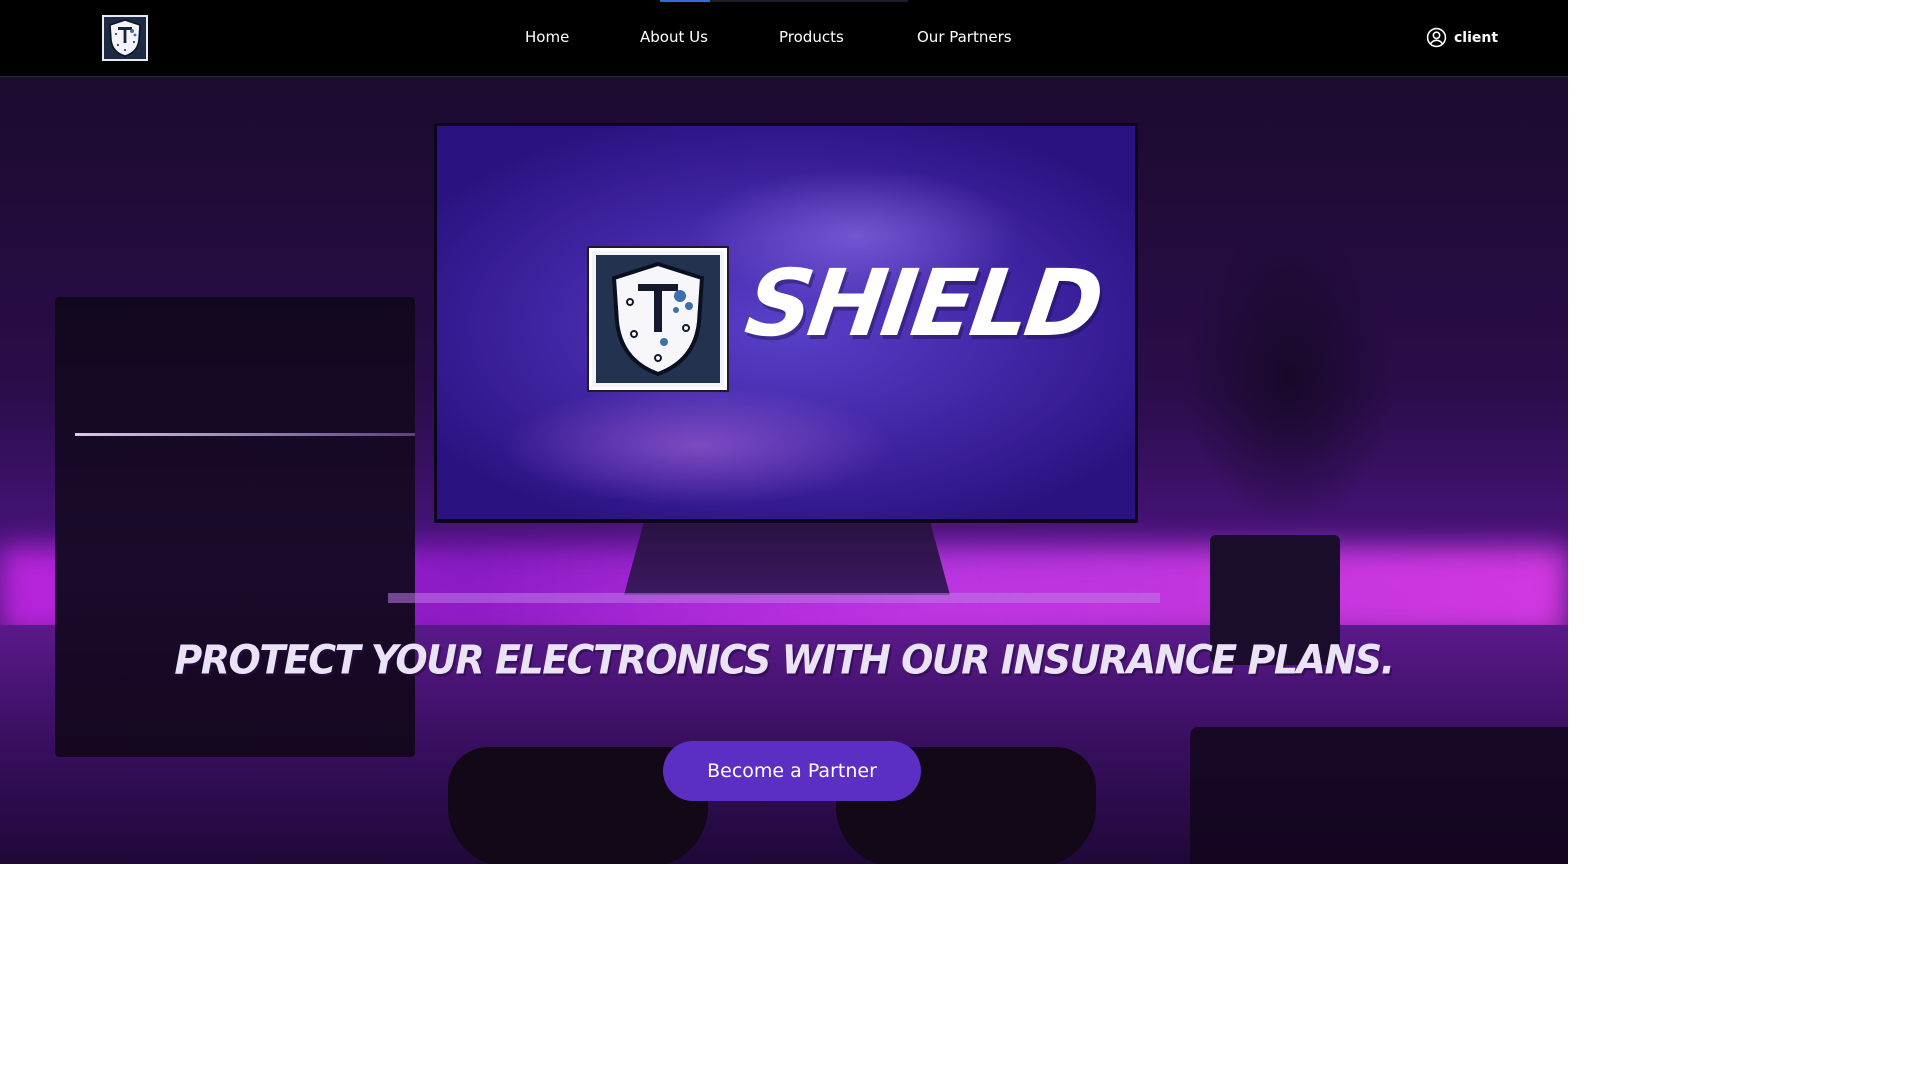 The image size is (1920, 1080). Describe the element at coordinates (674, 37) in the screenshot. I see `nav-item-about-us: About Us` at that location.